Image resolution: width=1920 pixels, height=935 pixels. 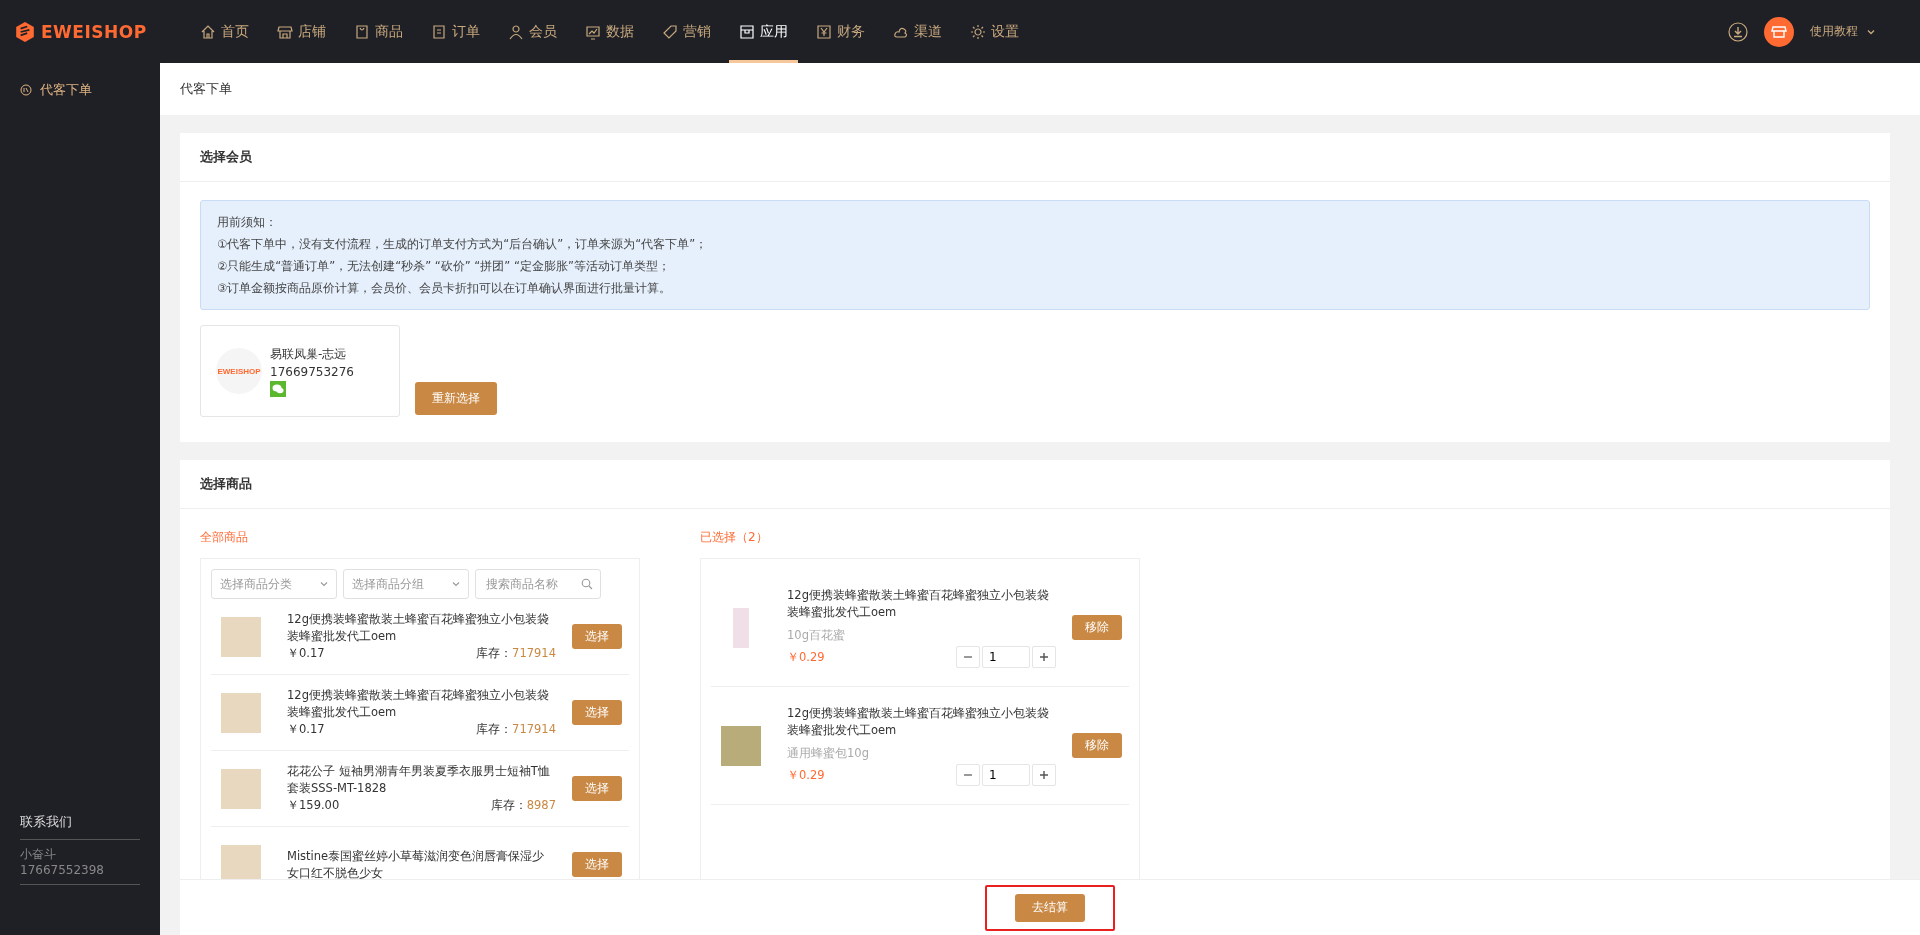 What do you see at coordinates (285, 31) in the screenshot?
I see `store-icon` at bounding box center [285, 31].